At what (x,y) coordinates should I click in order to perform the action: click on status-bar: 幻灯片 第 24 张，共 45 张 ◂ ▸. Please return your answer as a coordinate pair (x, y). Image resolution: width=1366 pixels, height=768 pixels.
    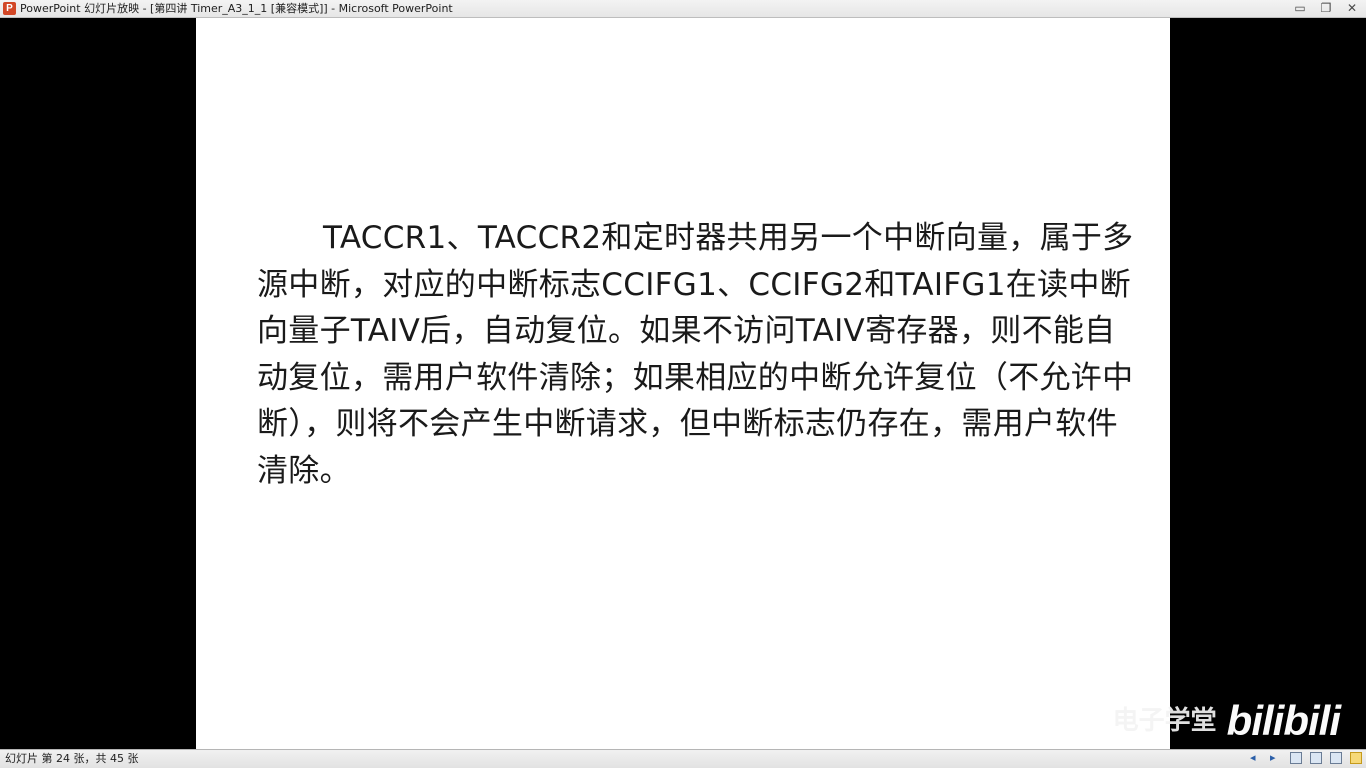
    Looking at the image, I should click on (683, 758).